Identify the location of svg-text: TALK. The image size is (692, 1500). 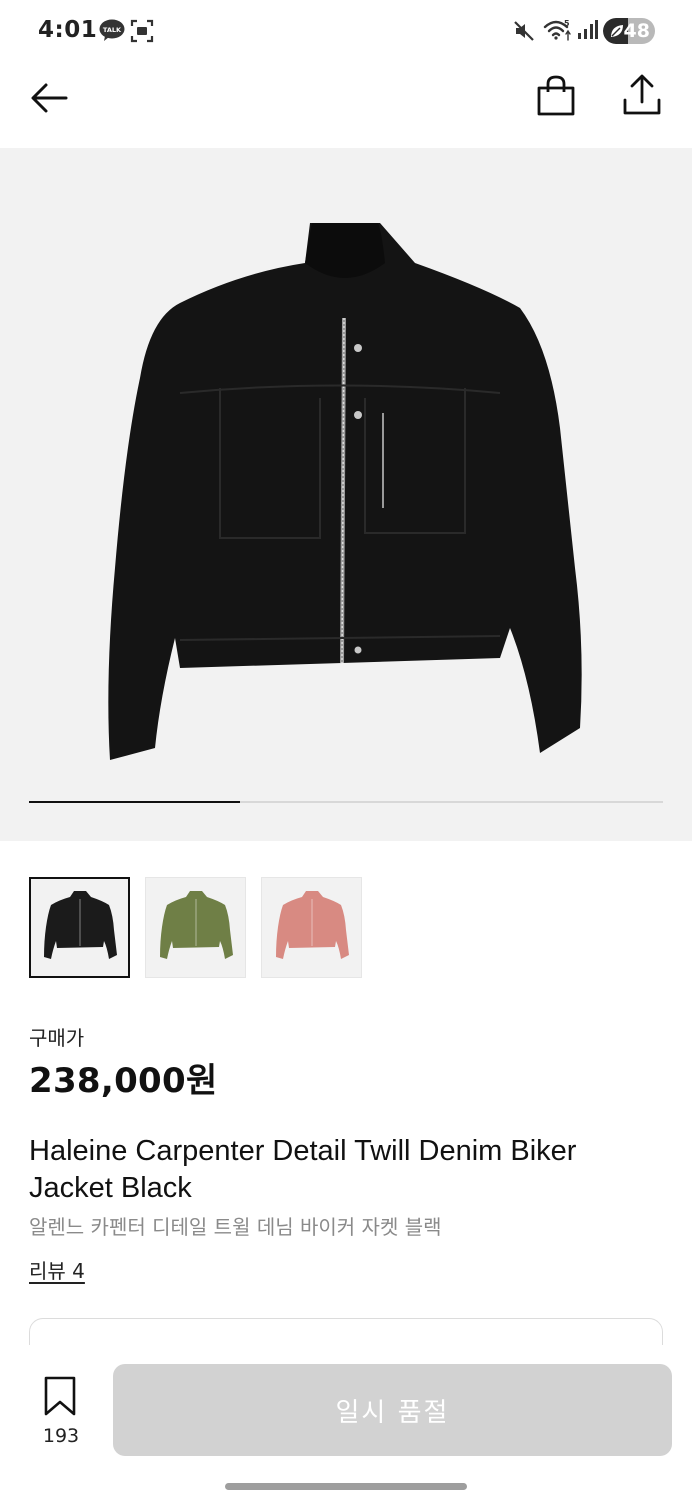
(112, 30).